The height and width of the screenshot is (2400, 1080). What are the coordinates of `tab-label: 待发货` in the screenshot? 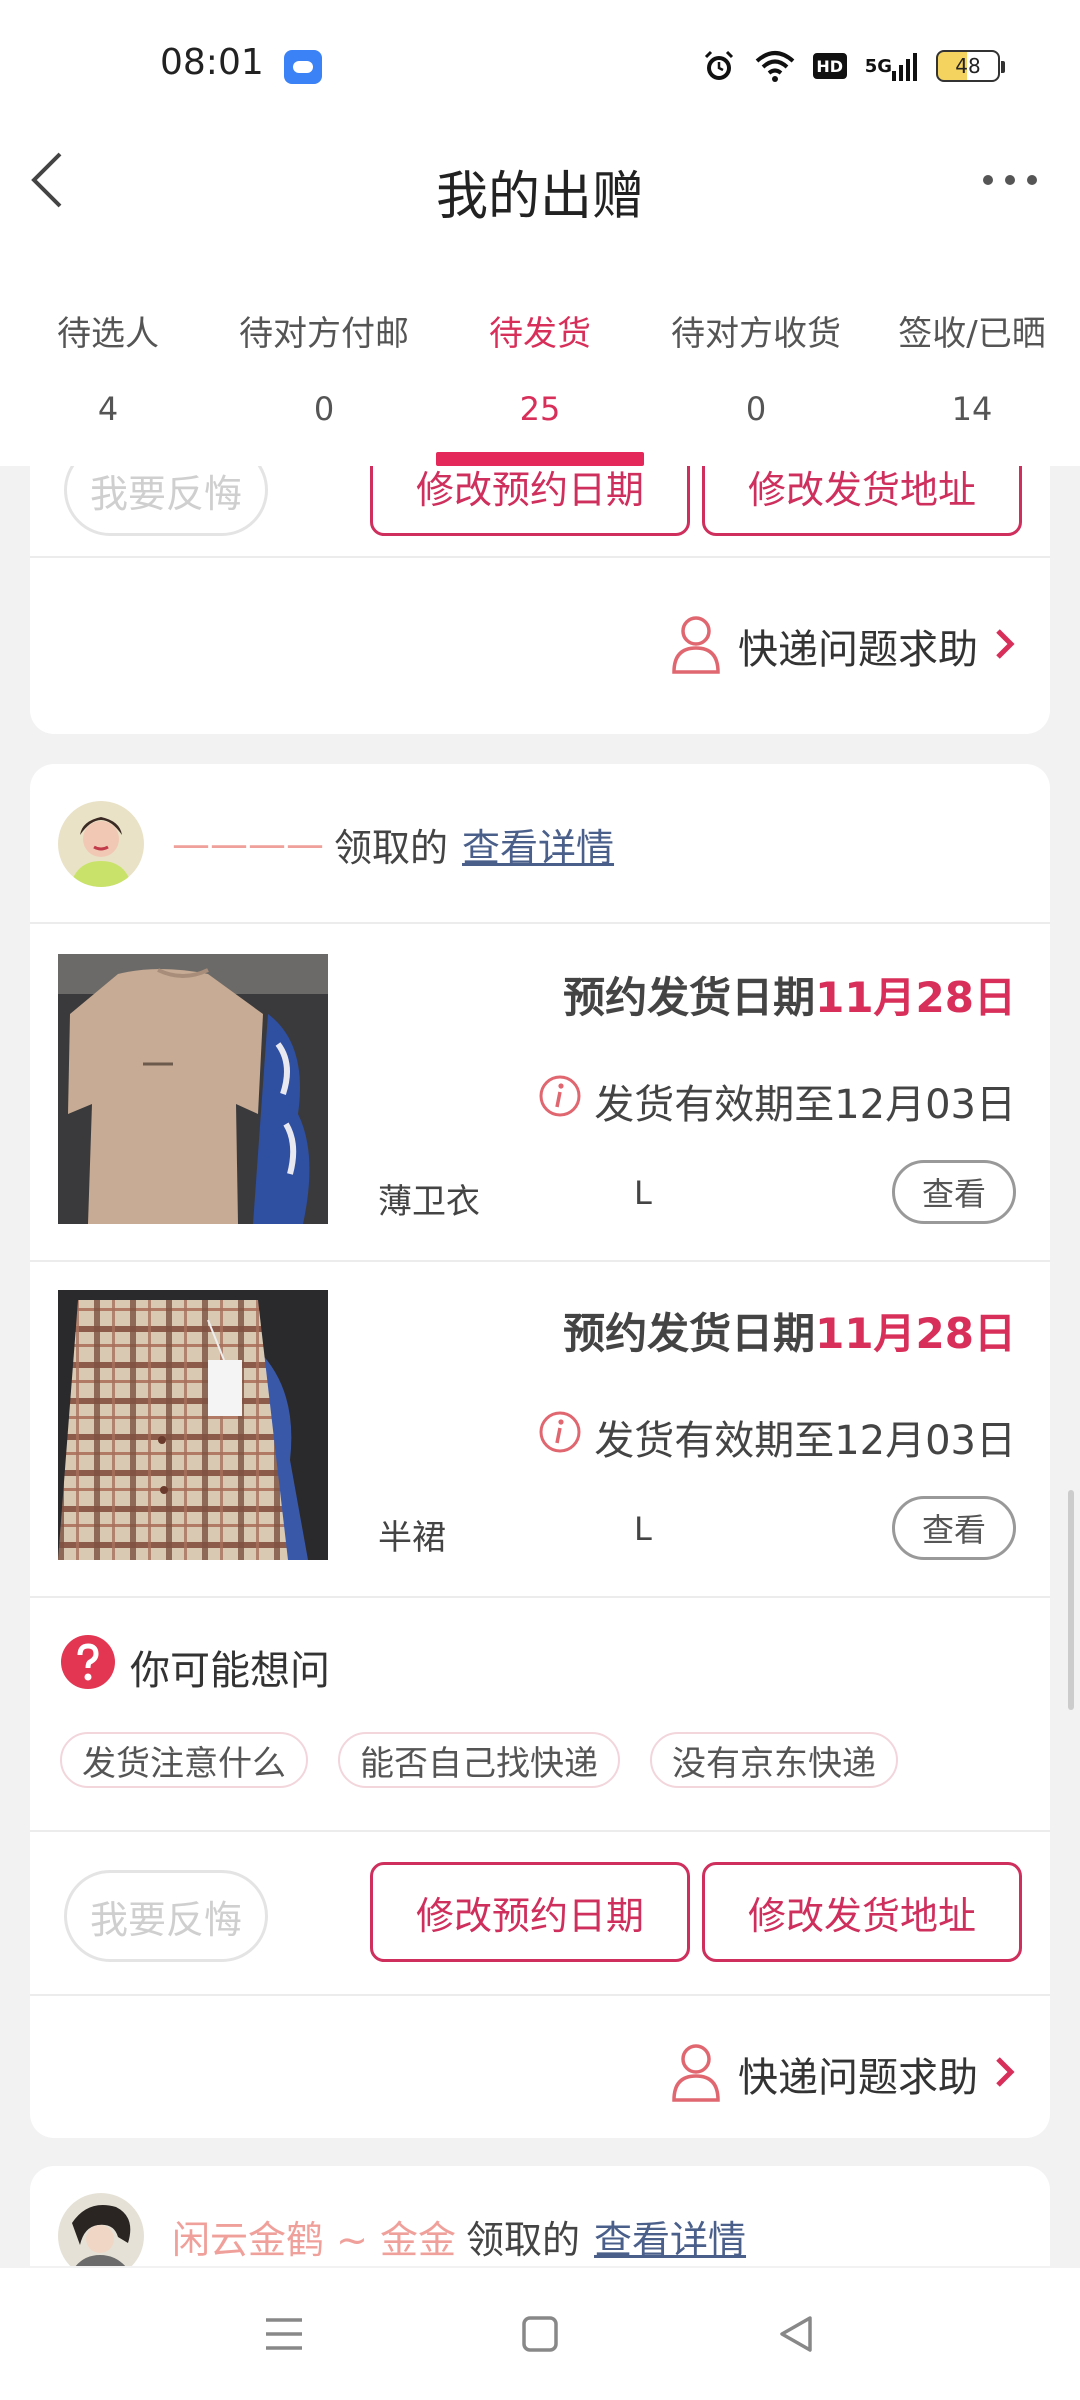 It's located at (540, 334).